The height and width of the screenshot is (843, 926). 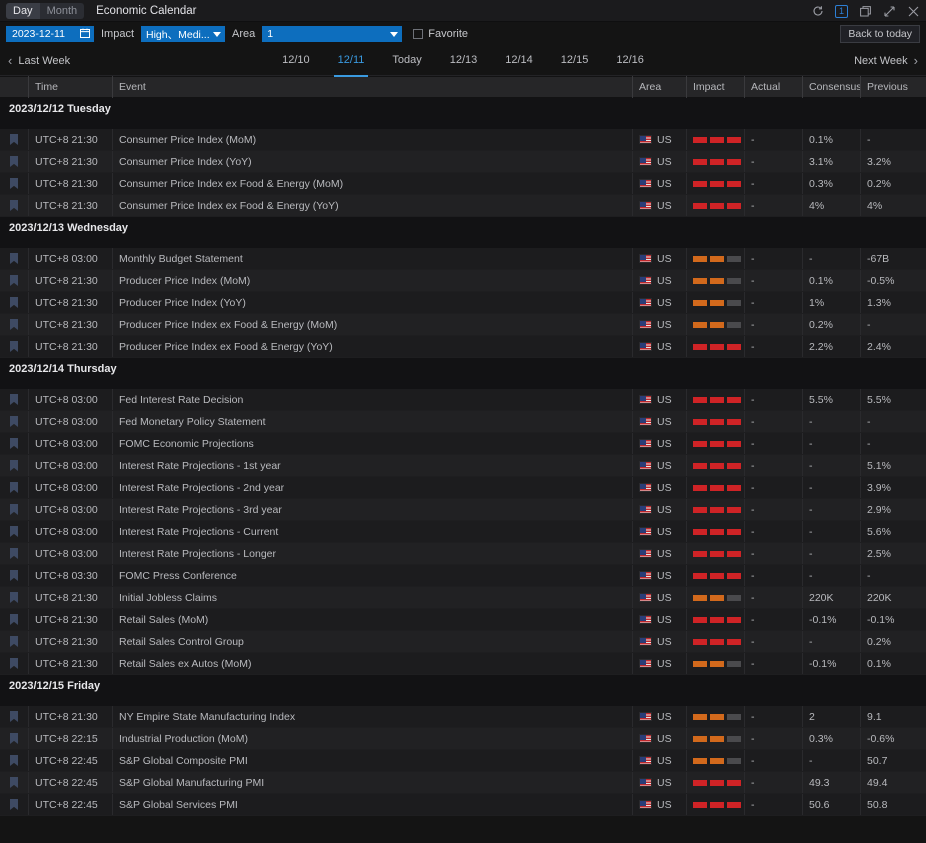 I want to click on event-area: US, so click(x=659, y=443).